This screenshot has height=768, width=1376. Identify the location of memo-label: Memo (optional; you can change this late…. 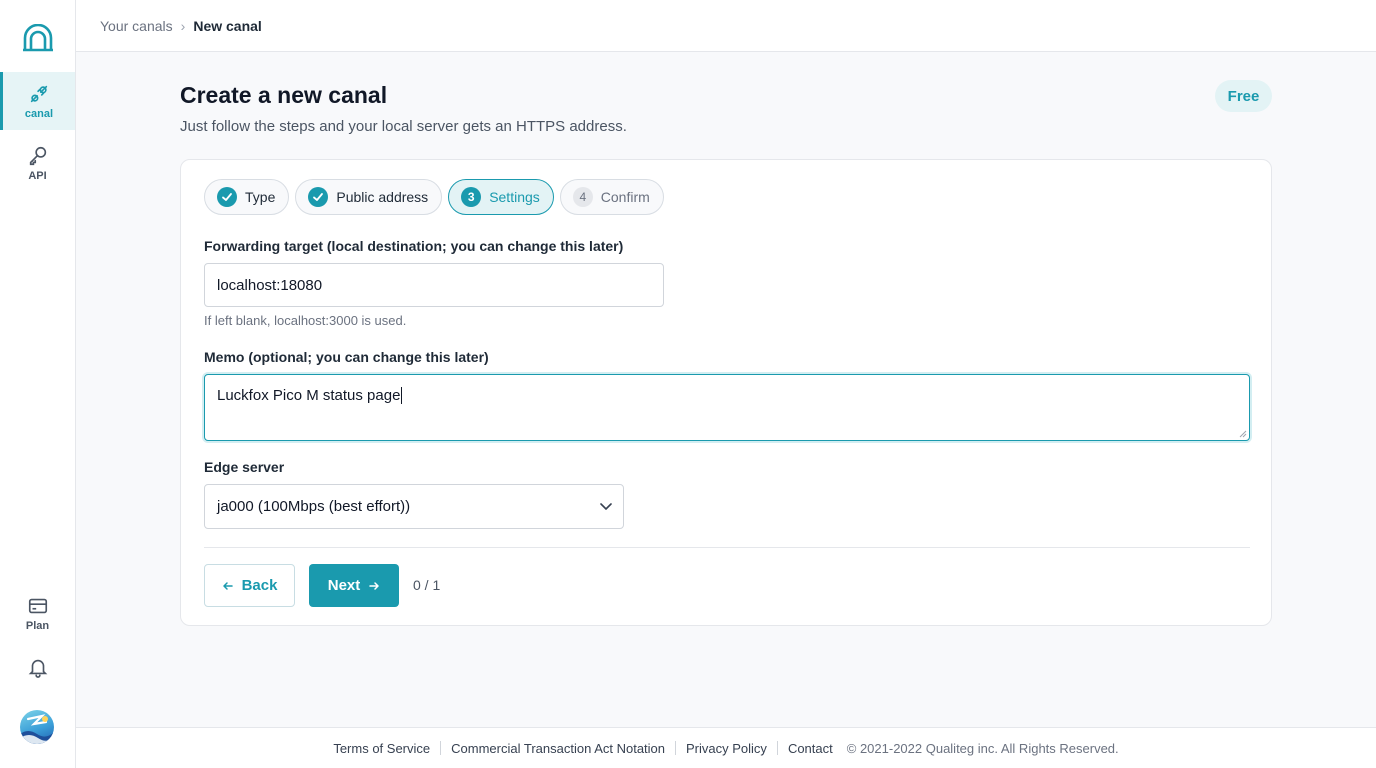
(346, 357).